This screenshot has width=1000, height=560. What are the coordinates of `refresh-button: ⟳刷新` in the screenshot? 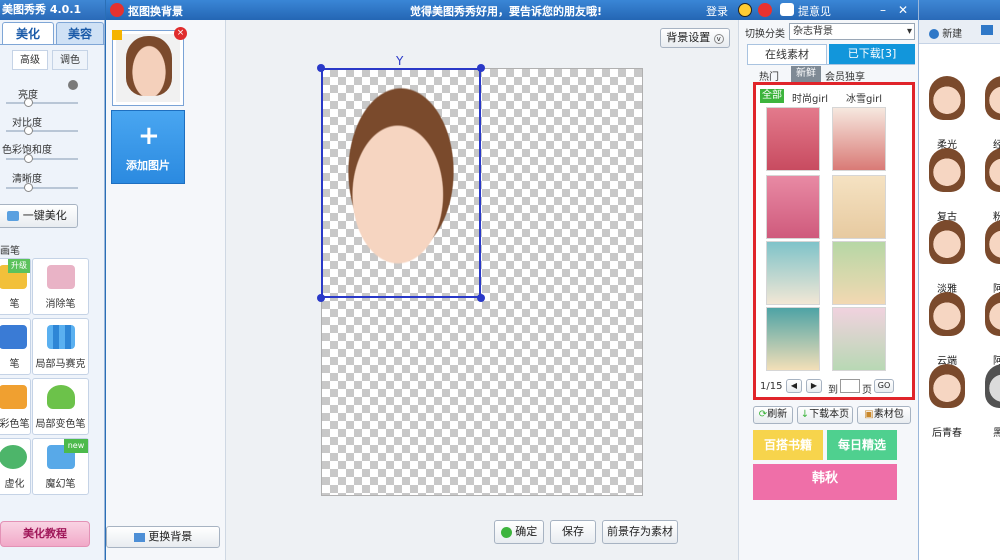 It's located at (773, 415).